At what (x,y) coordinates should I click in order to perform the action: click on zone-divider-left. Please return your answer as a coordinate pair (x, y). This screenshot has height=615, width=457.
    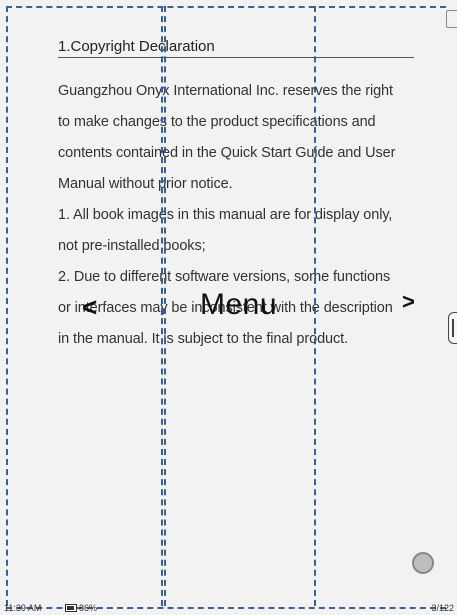
    Looking at the image, I should click on (162, 306).